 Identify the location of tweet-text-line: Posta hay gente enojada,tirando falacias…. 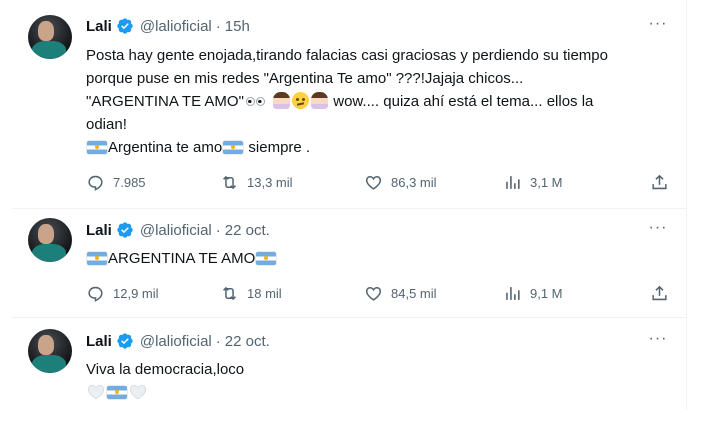
(347, 55).